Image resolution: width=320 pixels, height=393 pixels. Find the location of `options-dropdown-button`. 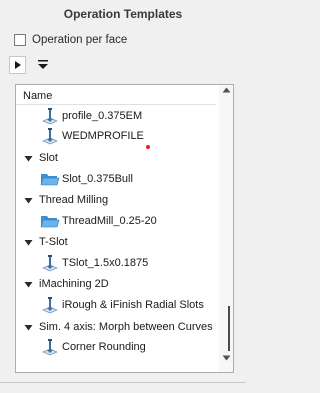

options-dropdown-button is located at coordinates (43, 65).